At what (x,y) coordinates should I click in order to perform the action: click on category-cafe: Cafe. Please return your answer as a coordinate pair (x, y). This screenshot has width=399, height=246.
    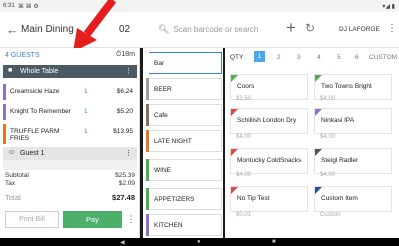
    Looking at the image, I should click on (184, 115).